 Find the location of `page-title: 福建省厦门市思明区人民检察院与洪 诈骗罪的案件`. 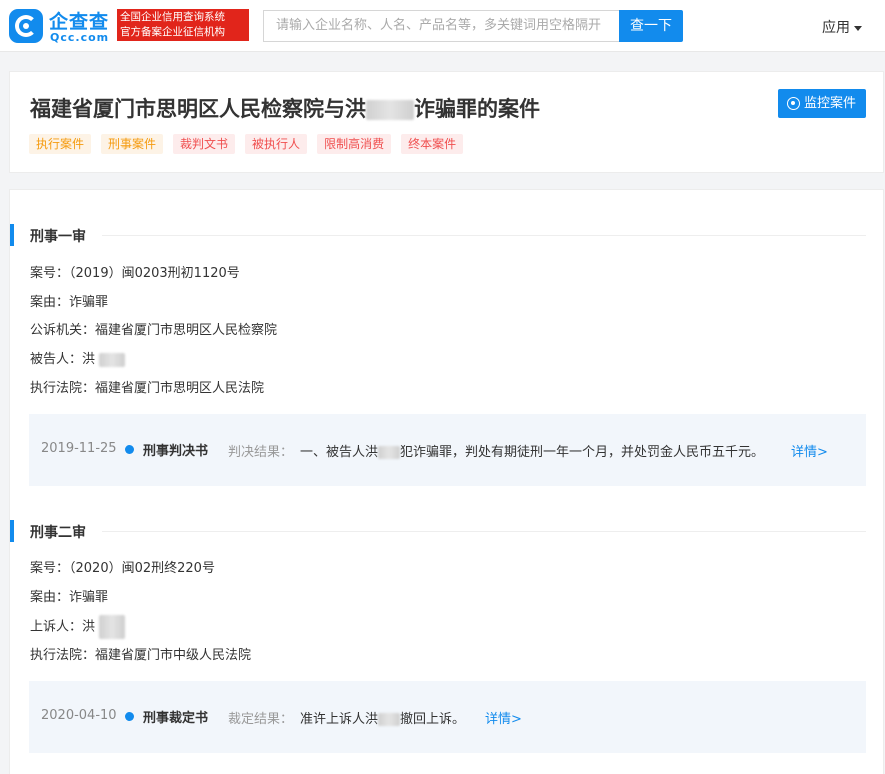

page-title: 福建省厦门市思明区人民检察院与洪 诈骗罪的案件 is located at coordinates (285, 108).